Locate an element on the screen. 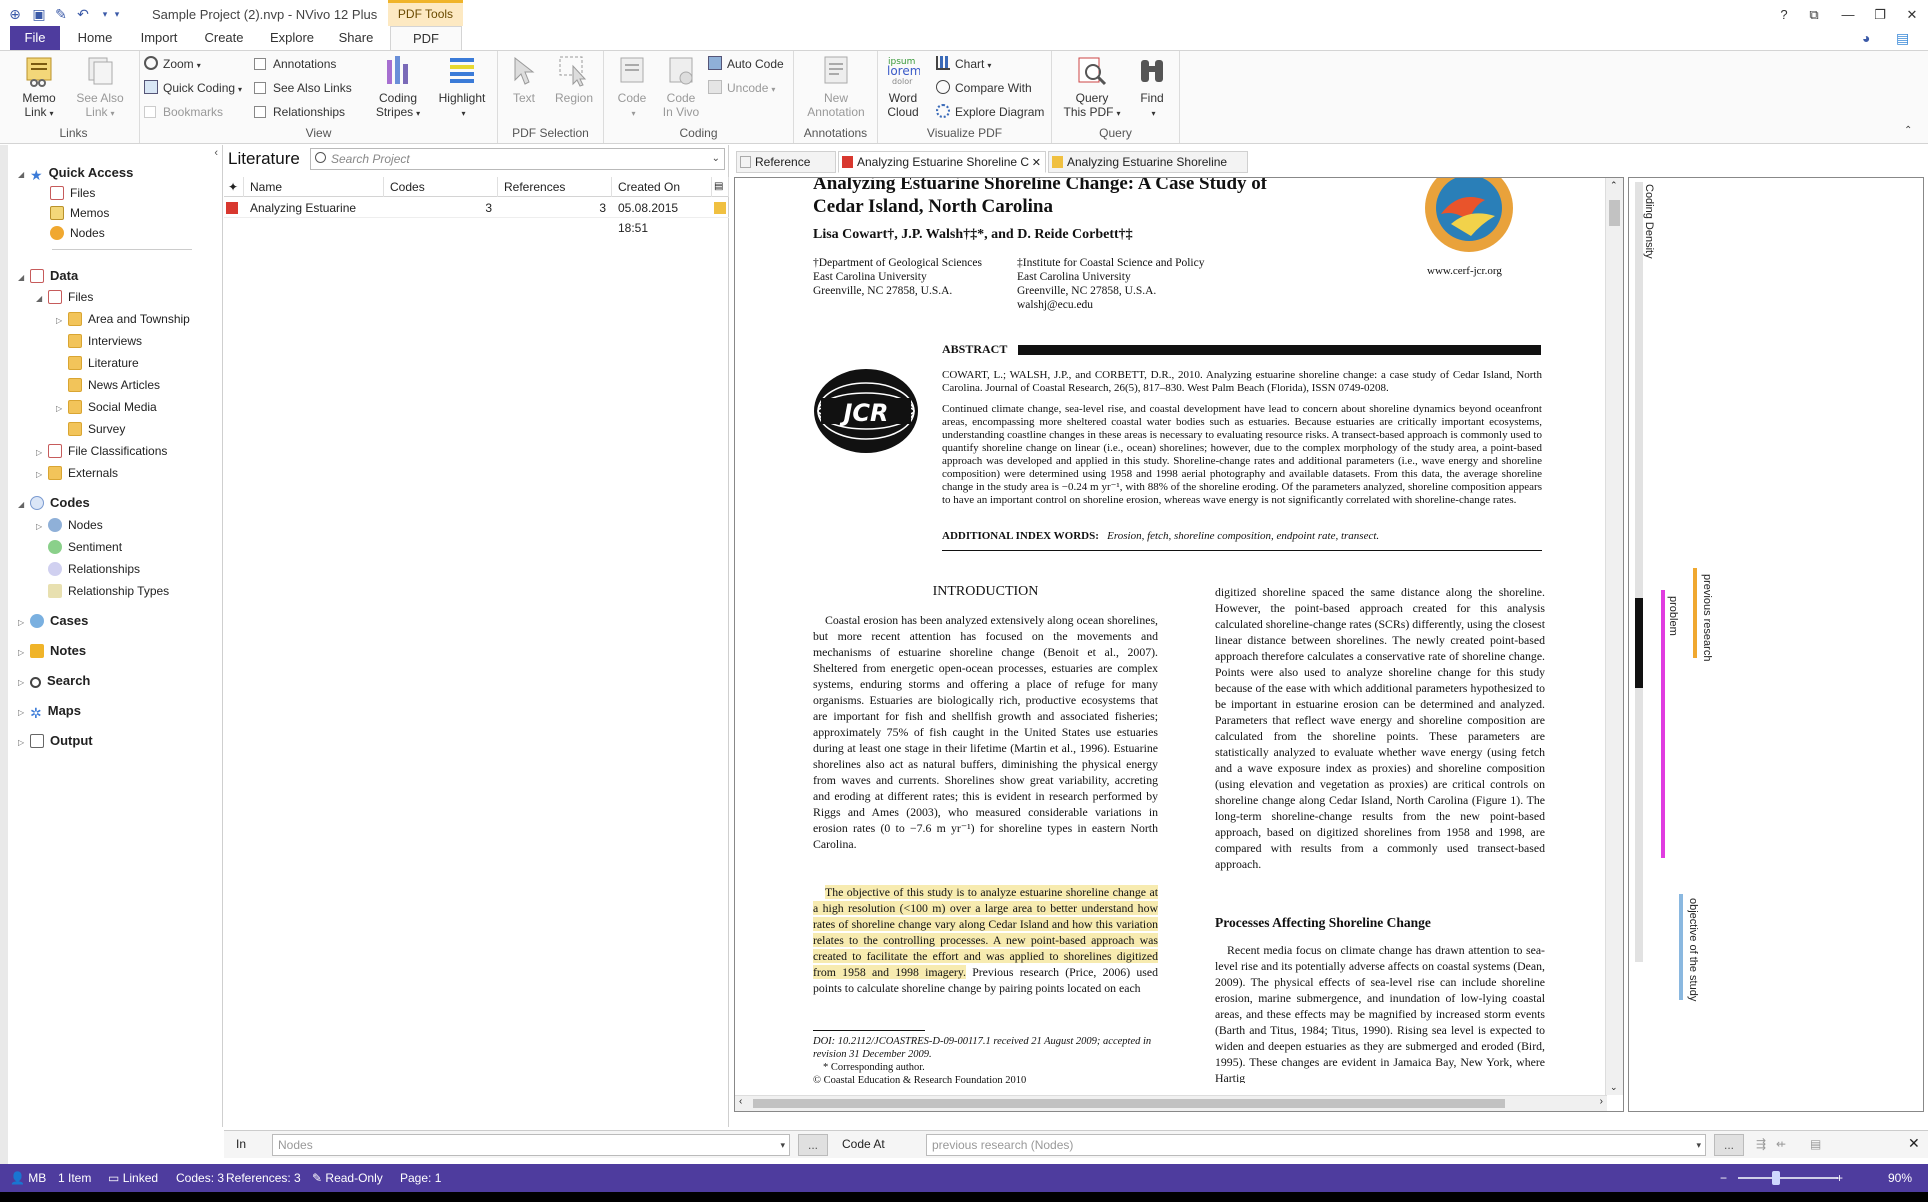 Image resolution: width=1928 pixels, height=1202 pixels. pin-column-header: ✦ is located at coordinates (234, 187).